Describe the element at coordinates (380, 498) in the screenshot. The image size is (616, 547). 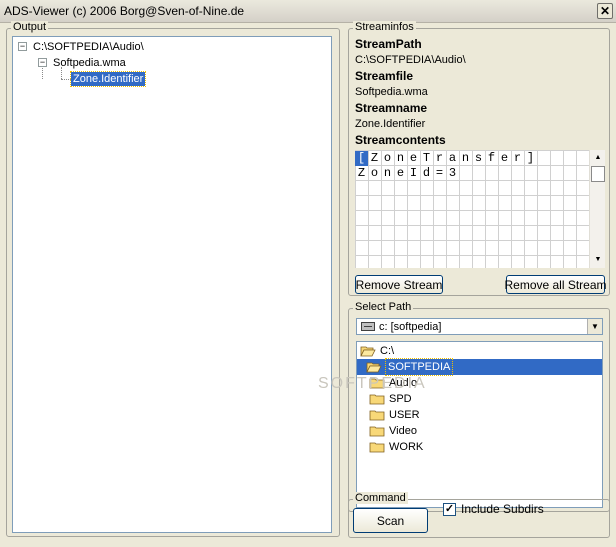
I see `command-legend: Command` at that location.